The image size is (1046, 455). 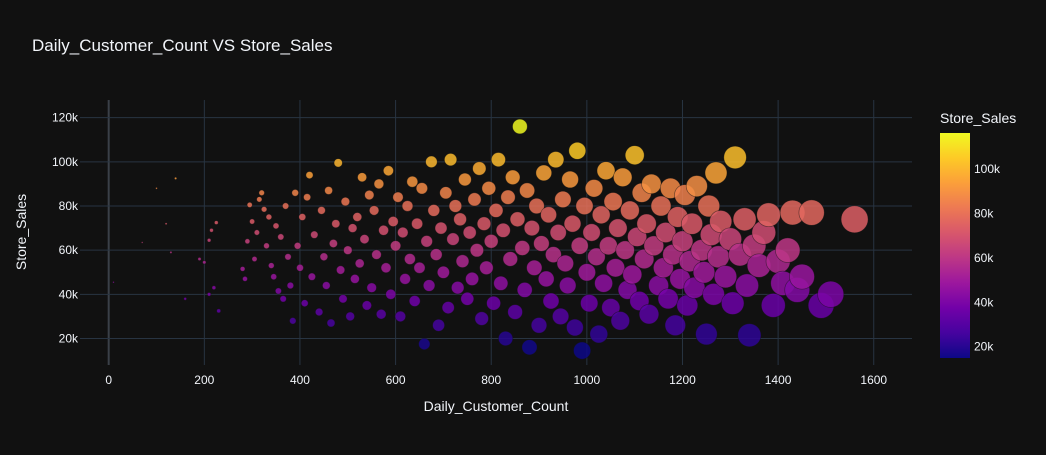 I want to click on y-axis-label: Store_Sales, so click(x=21, y=232).